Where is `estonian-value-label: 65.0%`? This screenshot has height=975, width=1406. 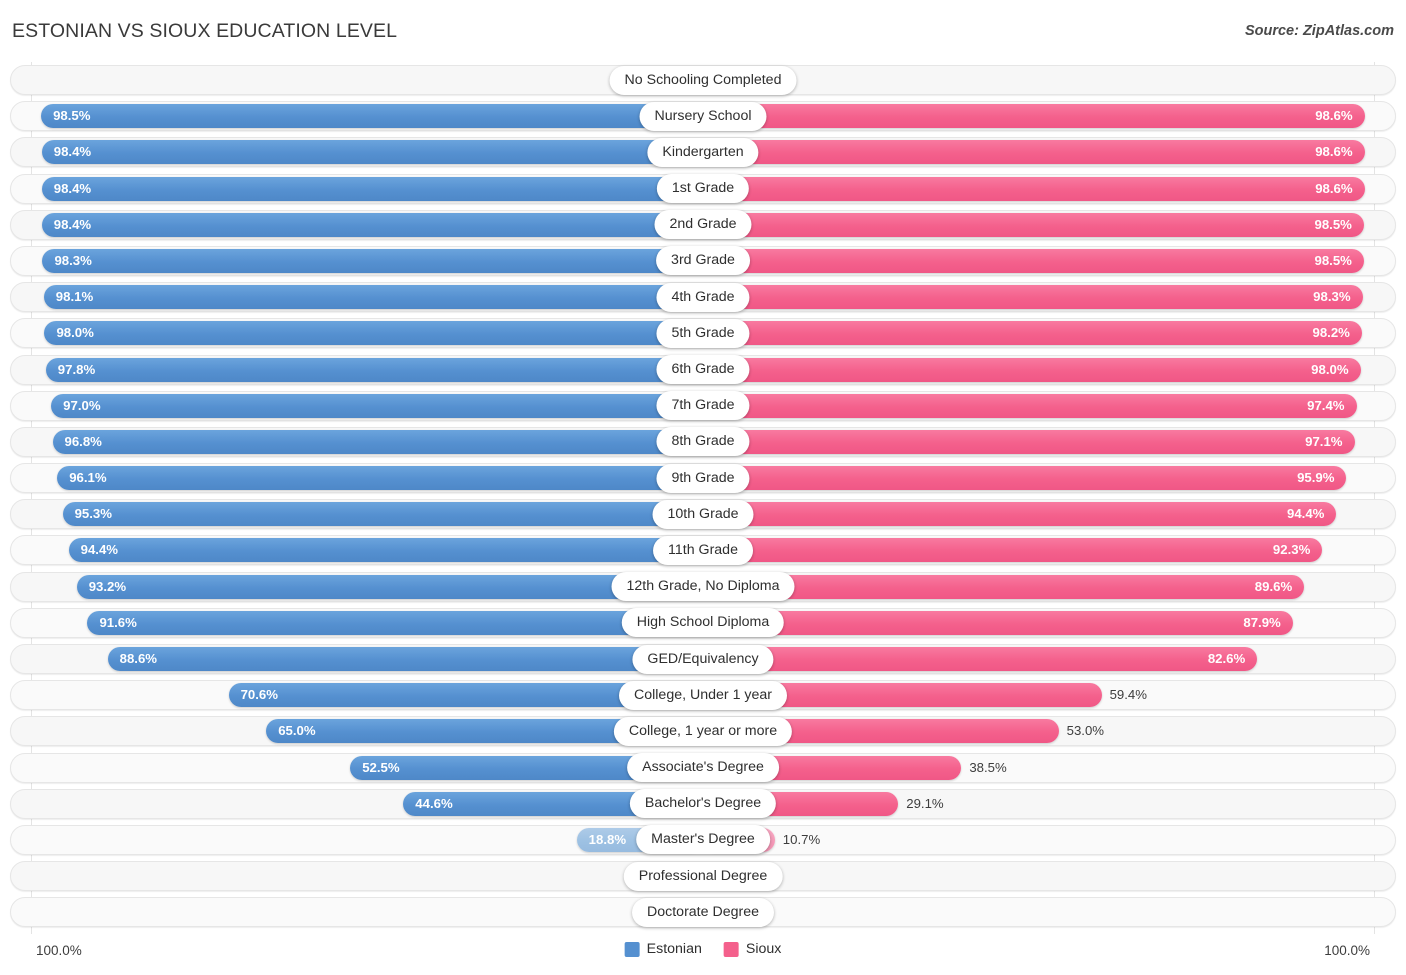 estonian-value-label: 65.0% is located at coordinates (297, 731).